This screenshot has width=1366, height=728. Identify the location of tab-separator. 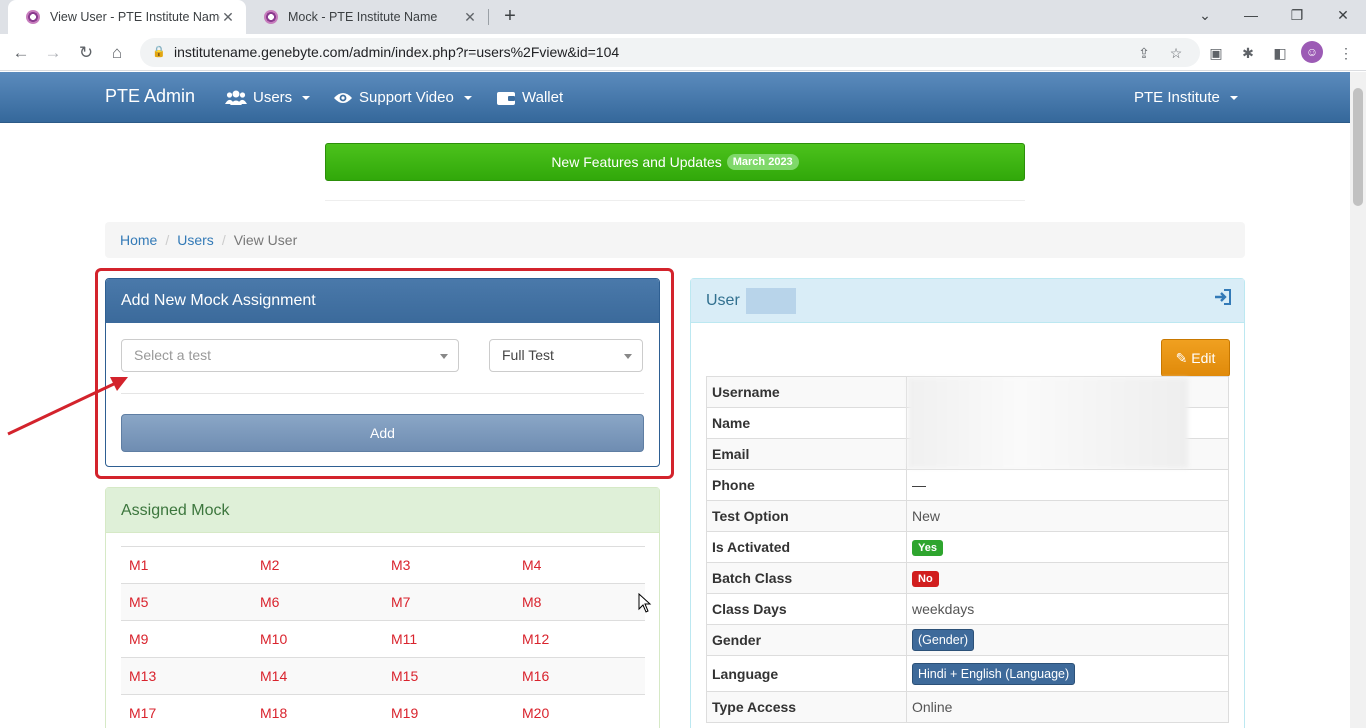
(488, 17).